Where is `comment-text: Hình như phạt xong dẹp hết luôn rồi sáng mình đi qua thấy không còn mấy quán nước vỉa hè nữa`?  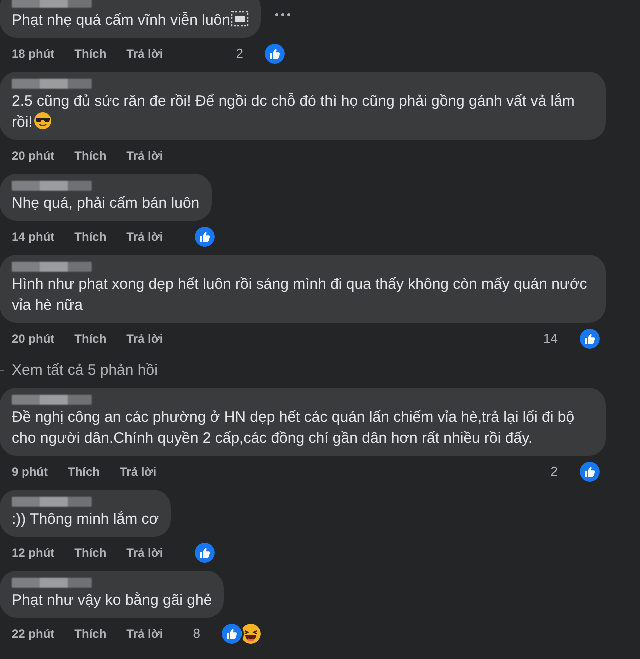
comment-text: Hình như phạt xong dẹp hết luôn rồi sáng mình đi qua thấy không còn mấy quán nước vỉa hè nữa is located at coordinates (300, 295).